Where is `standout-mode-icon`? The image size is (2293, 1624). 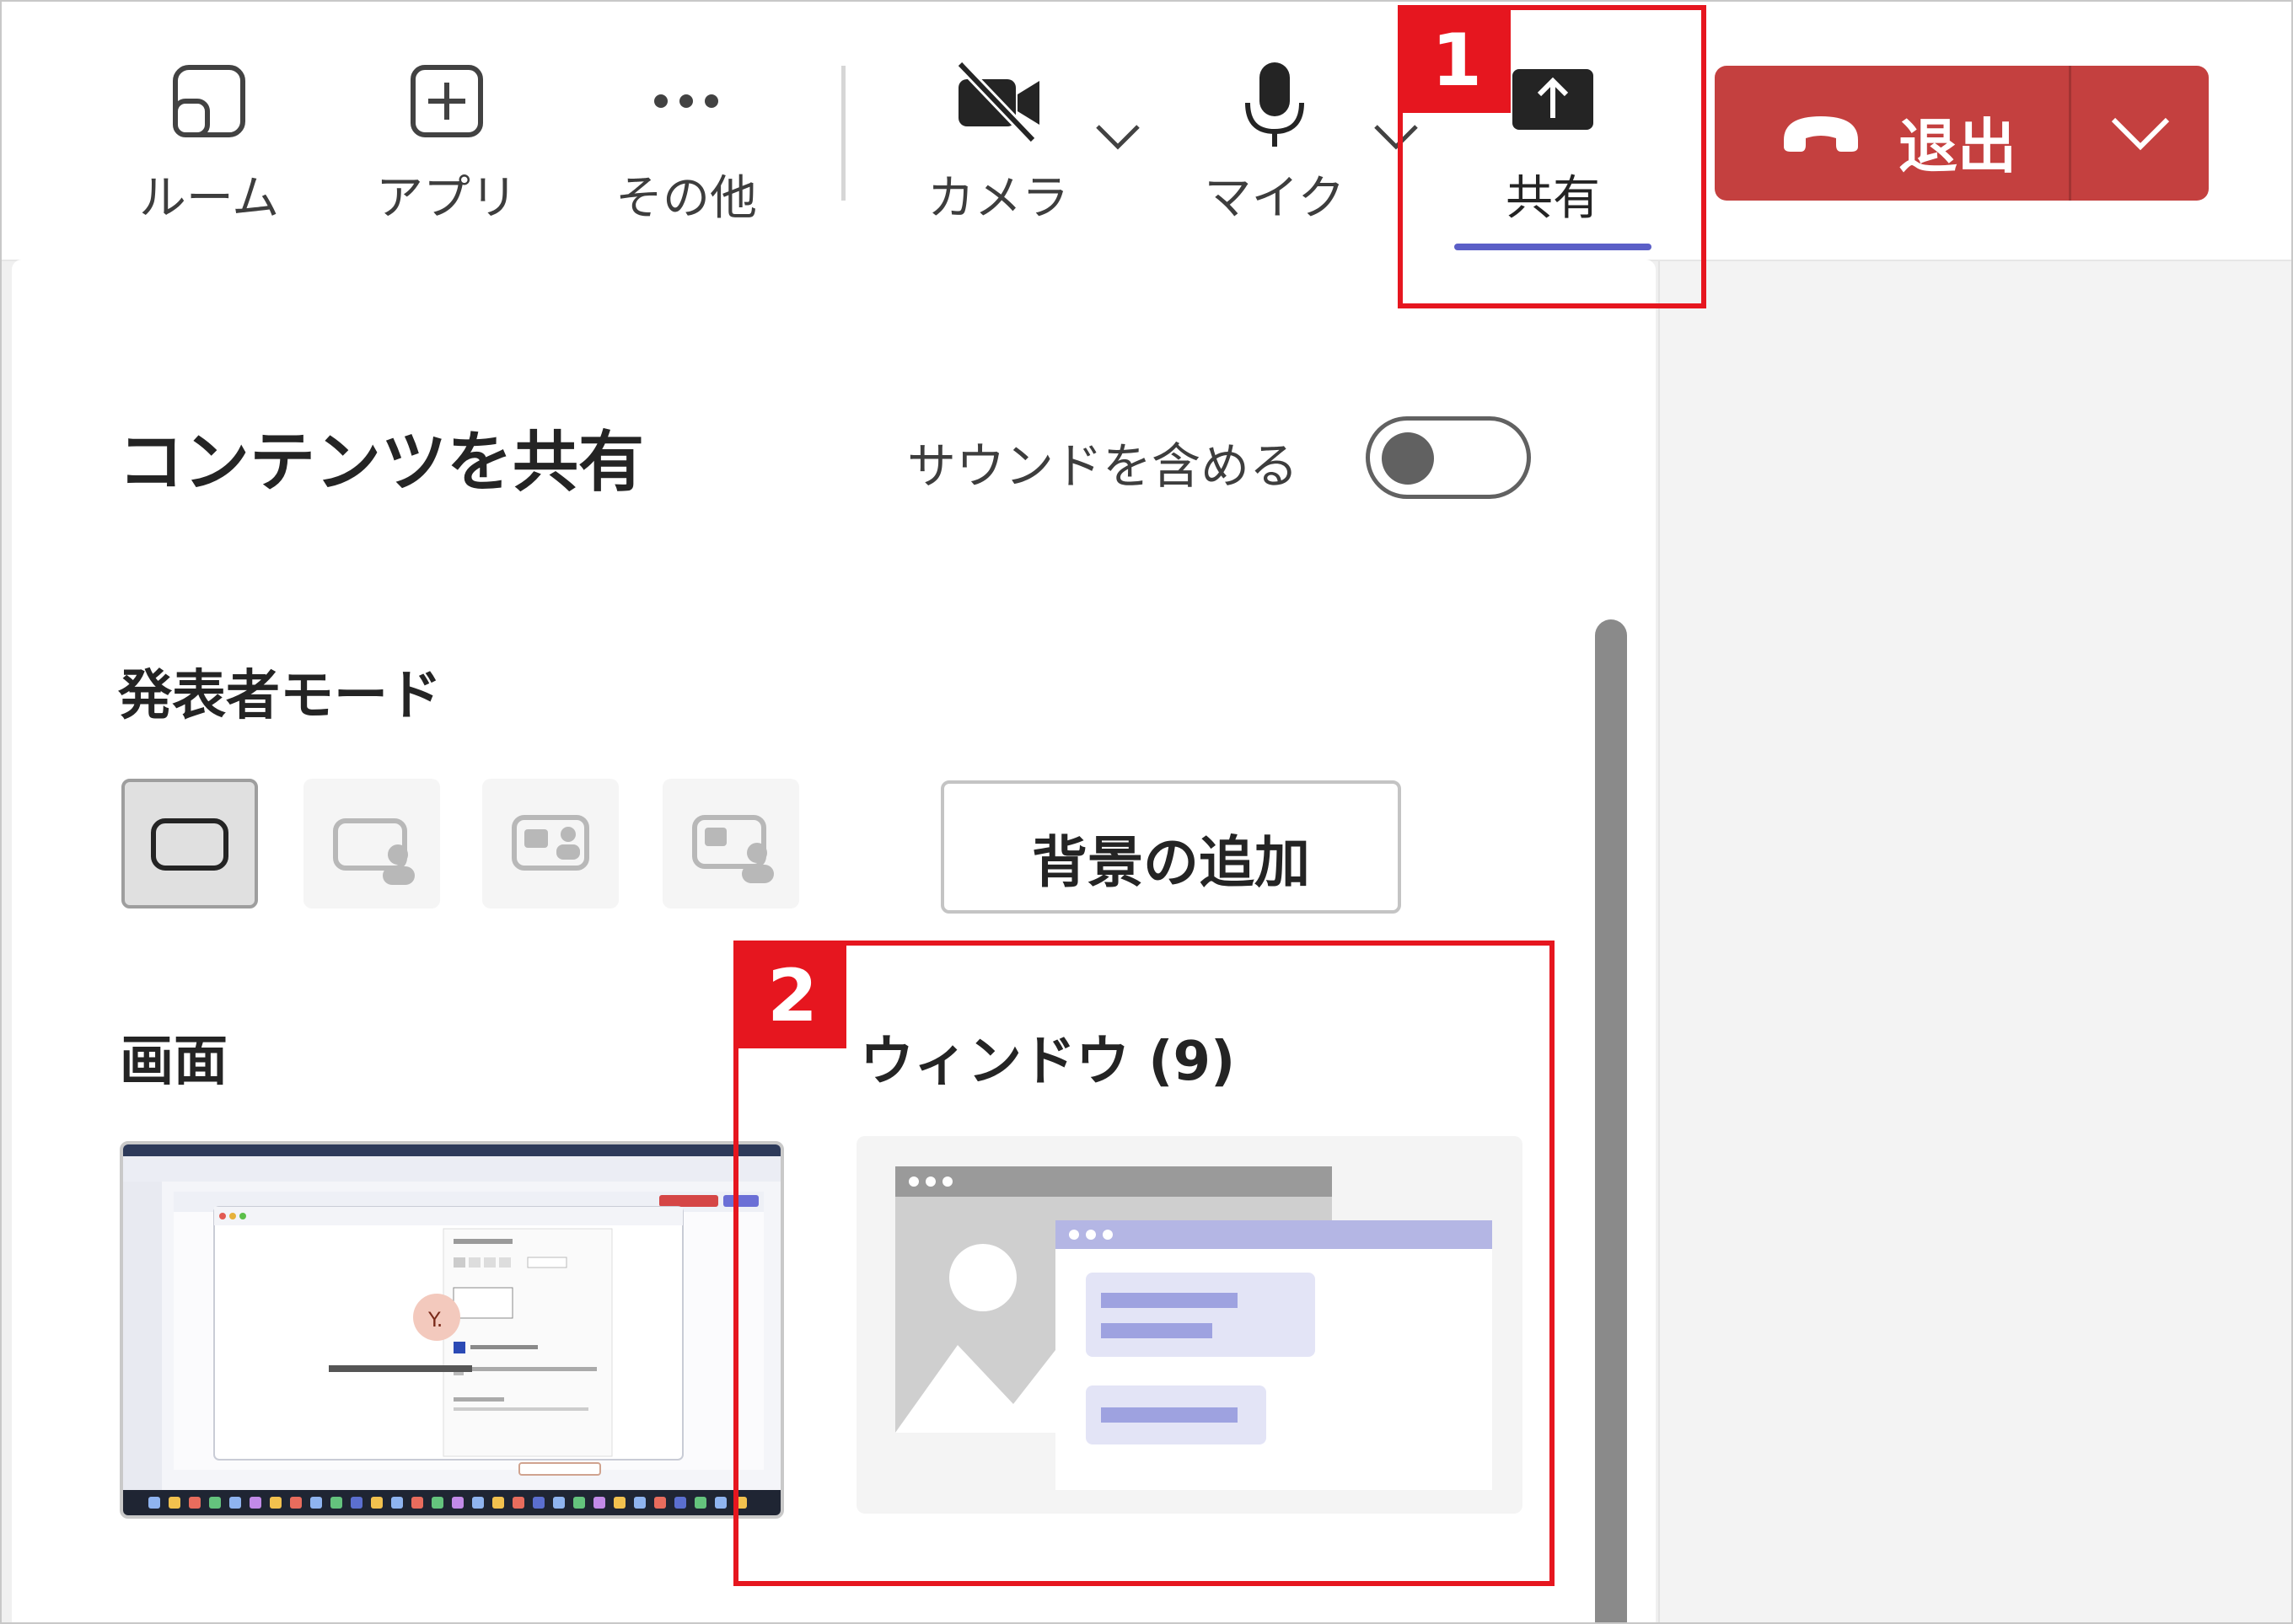
standout-mode-icon is located at coordinates (374, 851).